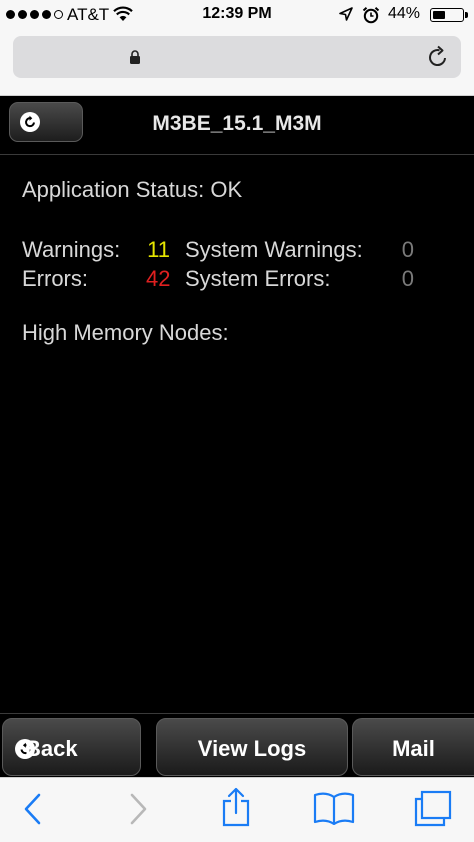 This screenshot has height=842, width=474. I want to click on errors-label: Errors:, so click(55, 278).